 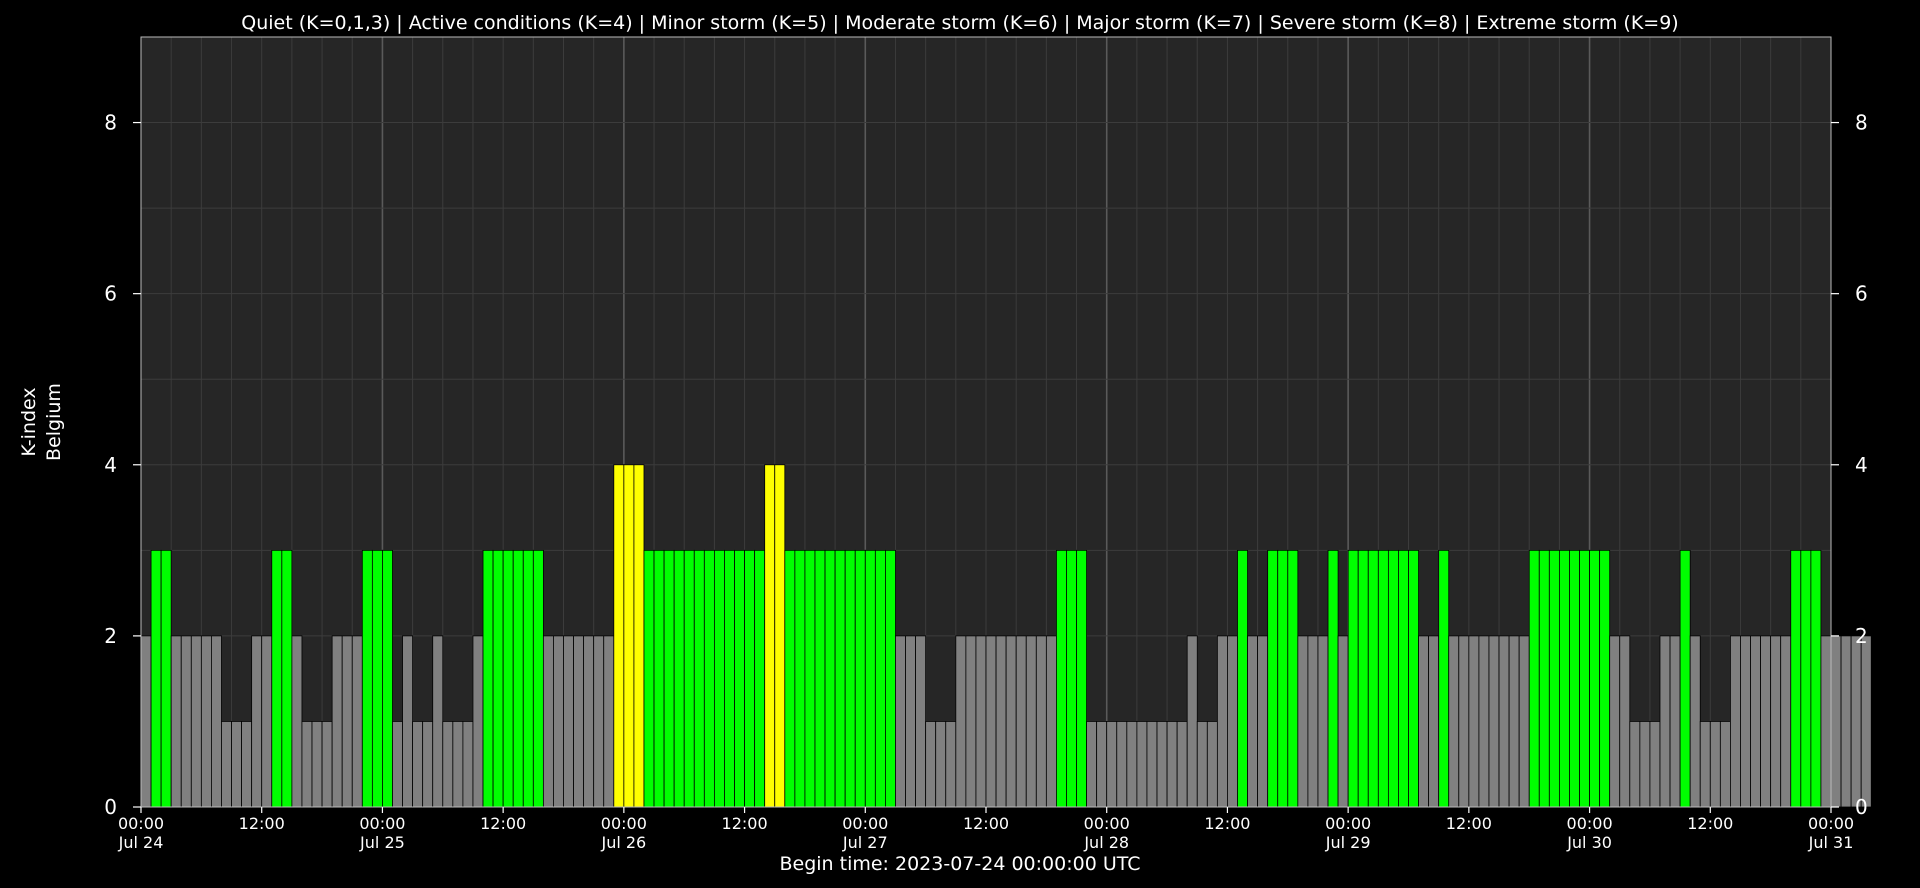 I want to click on x-tick-date-label: Jul 27, so click(x=865, y=842).